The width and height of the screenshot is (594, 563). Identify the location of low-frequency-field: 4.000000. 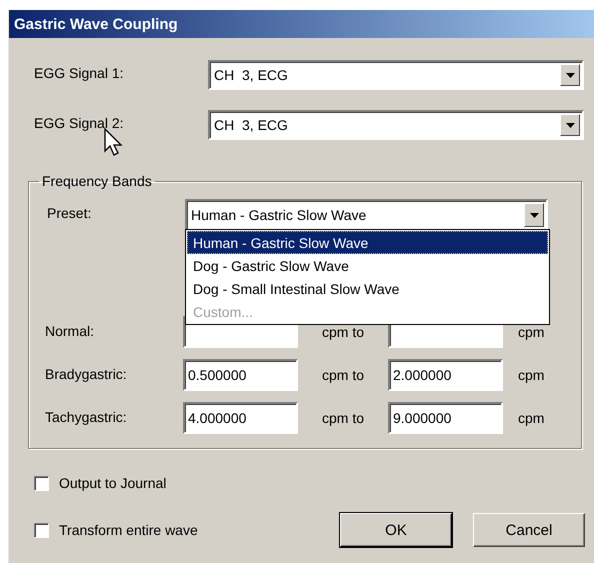
(240, 418).